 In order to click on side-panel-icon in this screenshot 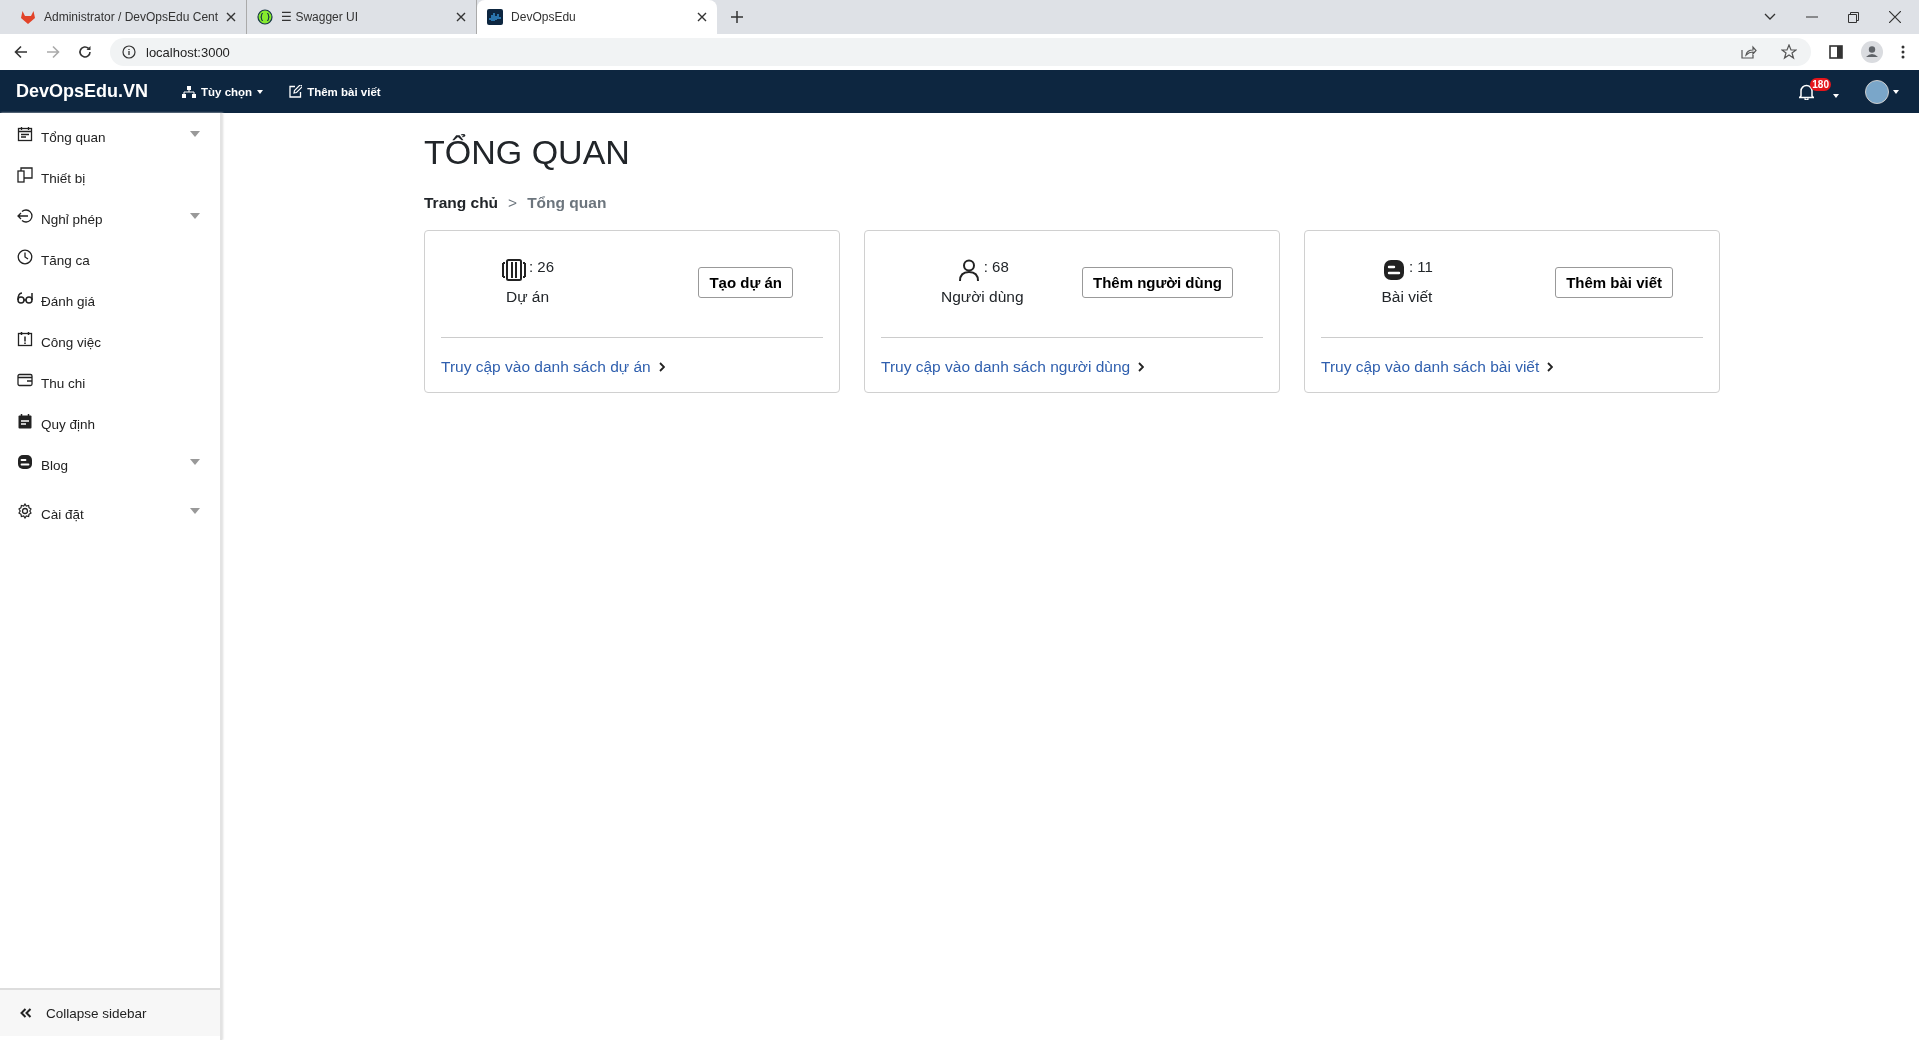, I will do `click(1836, 52)`.